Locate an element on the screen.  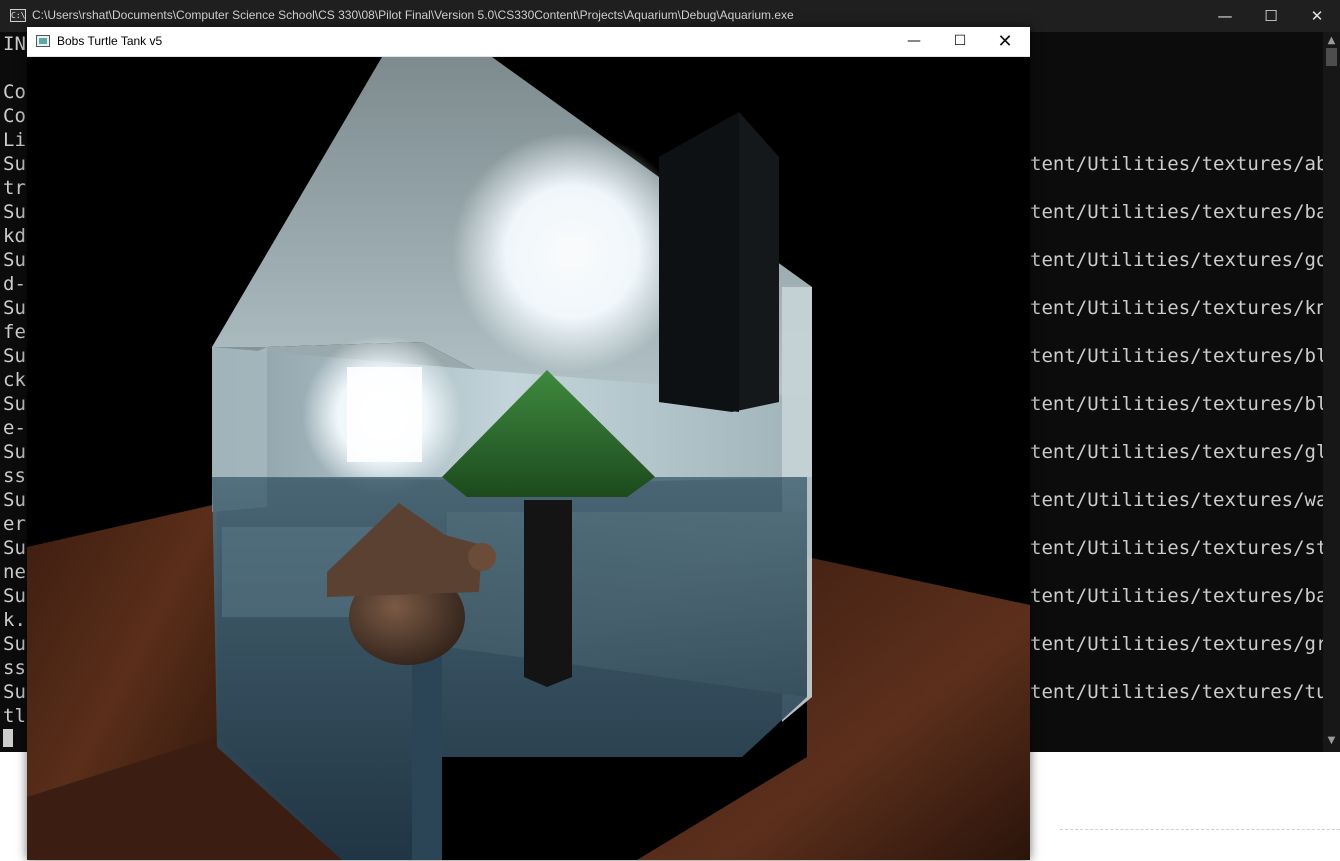
console-line-fragment: Li is located at coordinates (14, 140).